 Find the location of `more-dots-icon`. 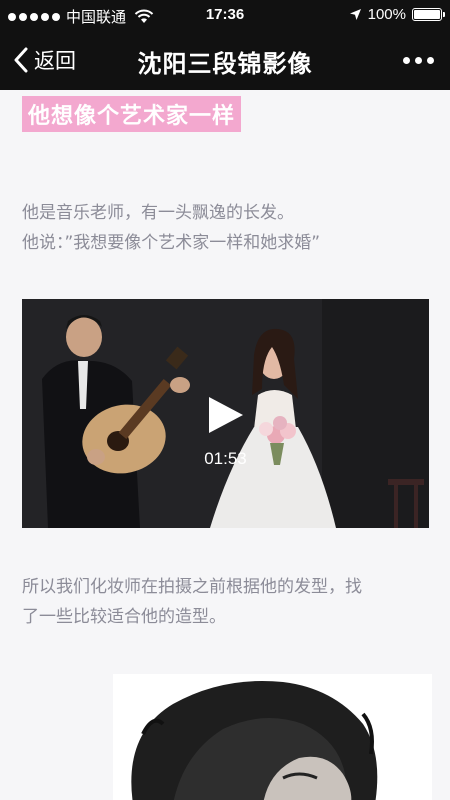

more-dots-icon is located at coordinates (418, 60).